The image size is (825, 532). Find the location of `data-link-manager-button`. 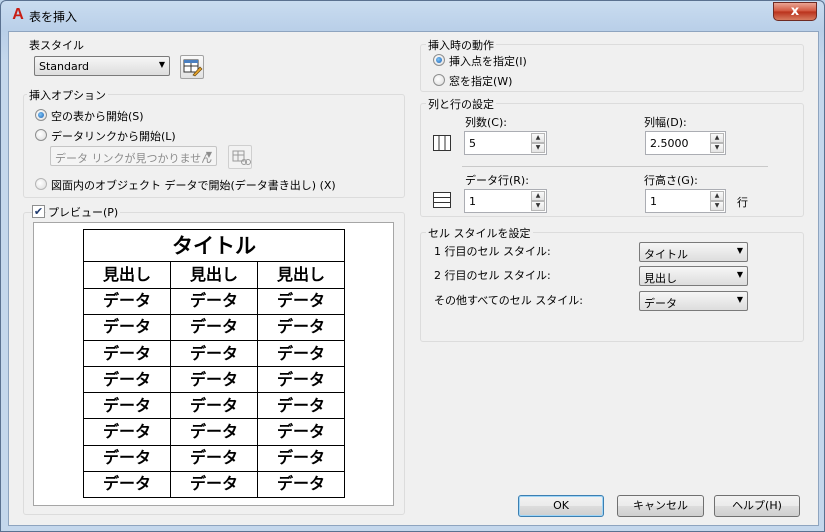

data-link-manager-button is located at coordinates (240, 157).